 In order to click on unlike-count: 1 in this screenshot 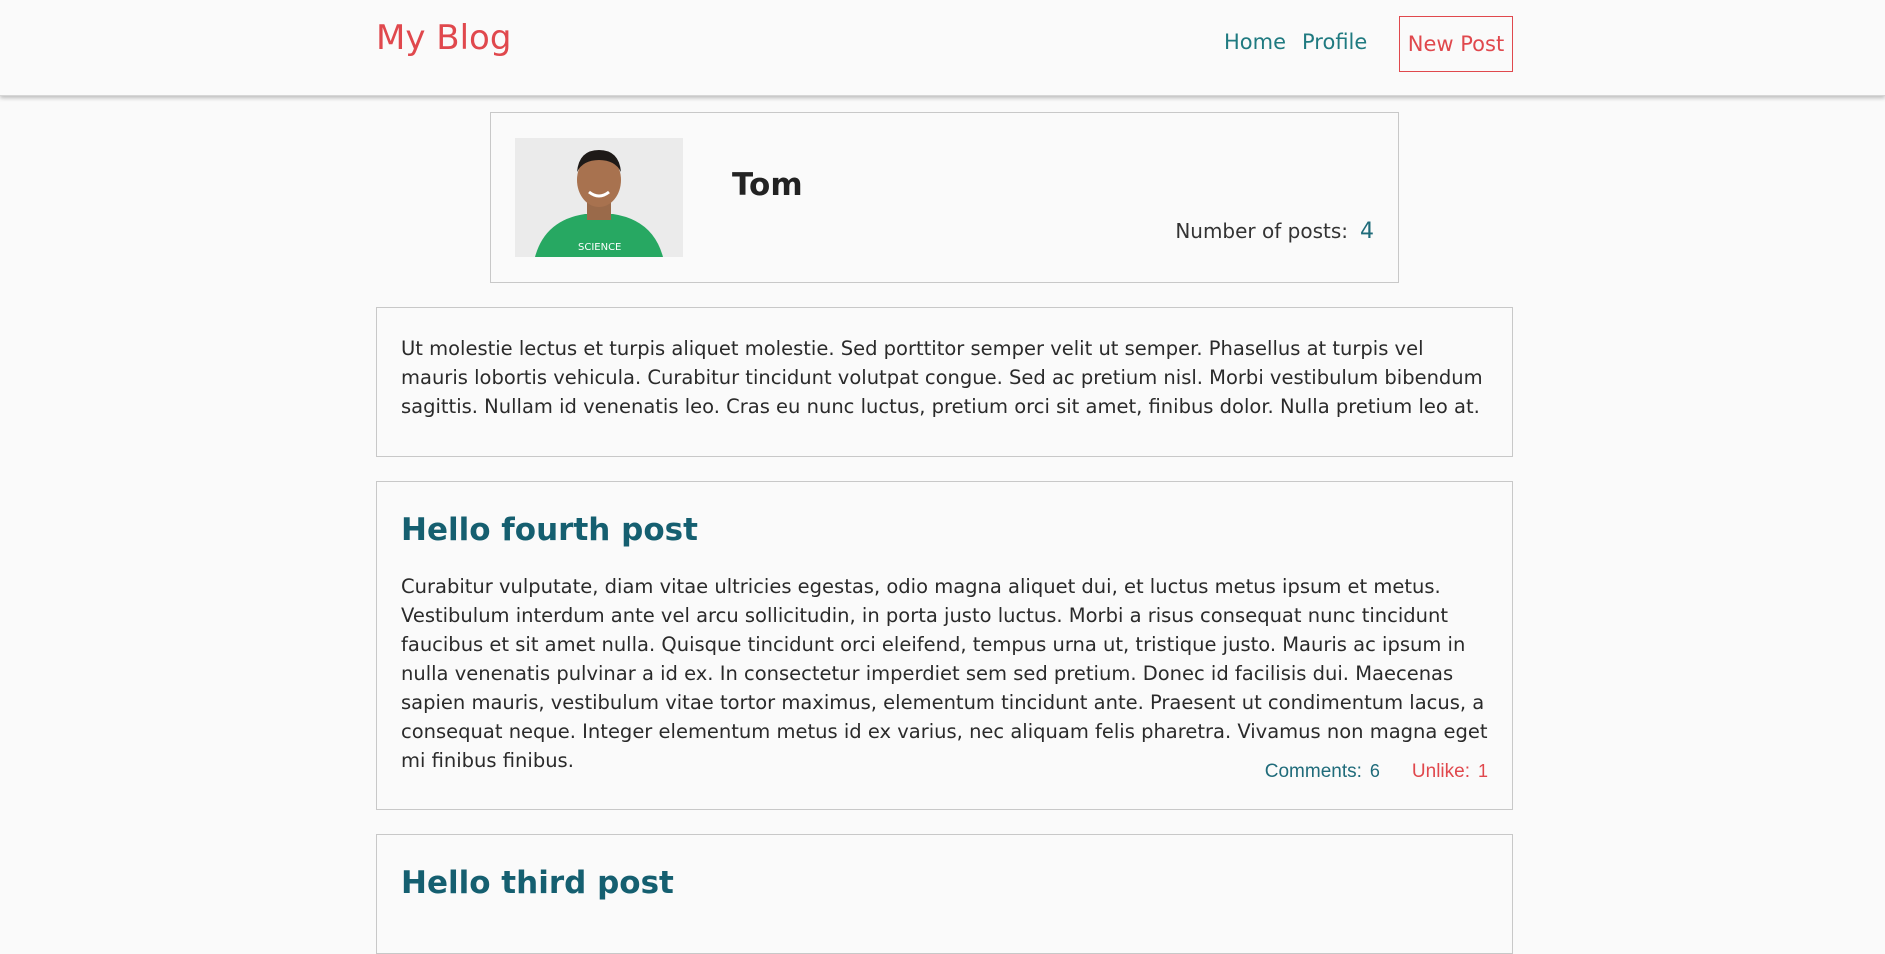, I will do `click(1482, 771)`.